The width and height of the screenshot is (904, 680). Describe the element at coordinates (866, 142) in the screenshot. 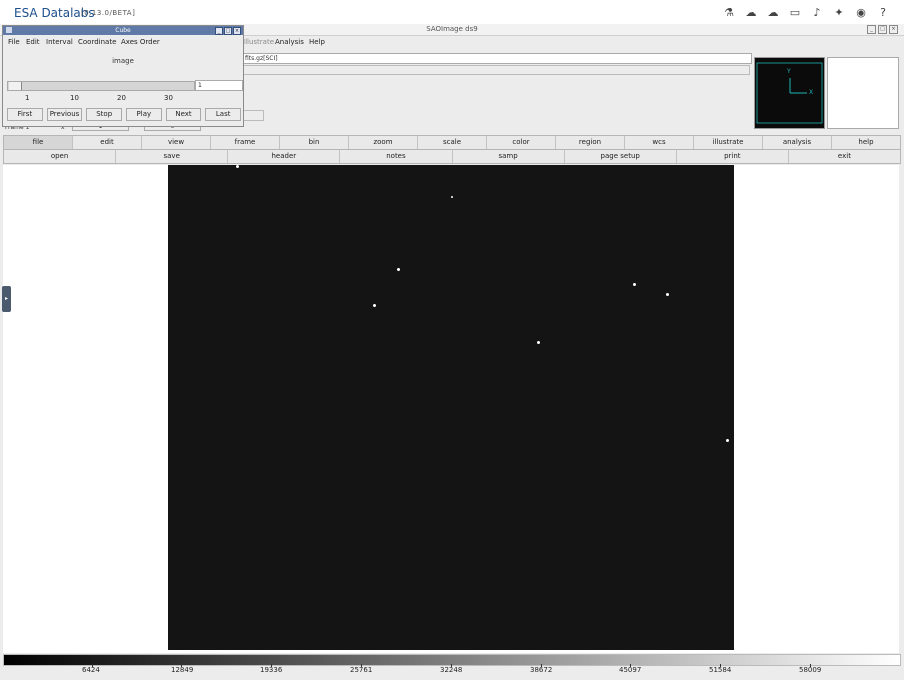

I see `btn-help: help` at that location.